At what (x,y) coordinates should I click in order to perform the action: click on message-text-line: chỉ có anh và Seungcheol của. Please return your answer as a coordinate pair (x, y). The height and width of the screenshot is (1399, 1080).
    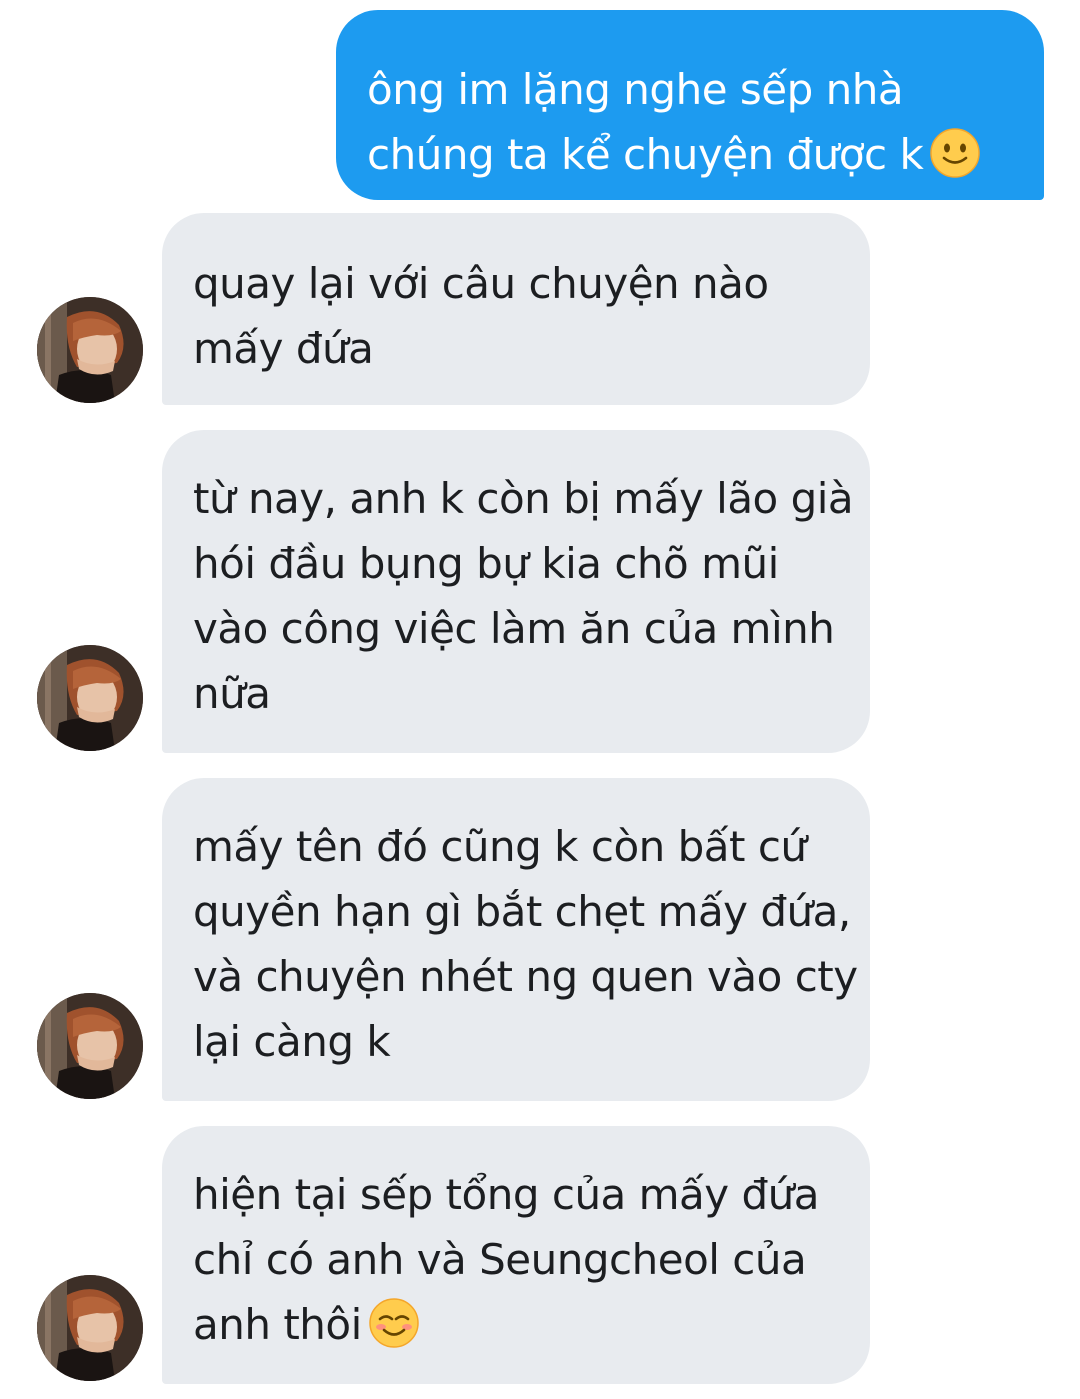
    Looking at the image, I should click on (500, 1259).